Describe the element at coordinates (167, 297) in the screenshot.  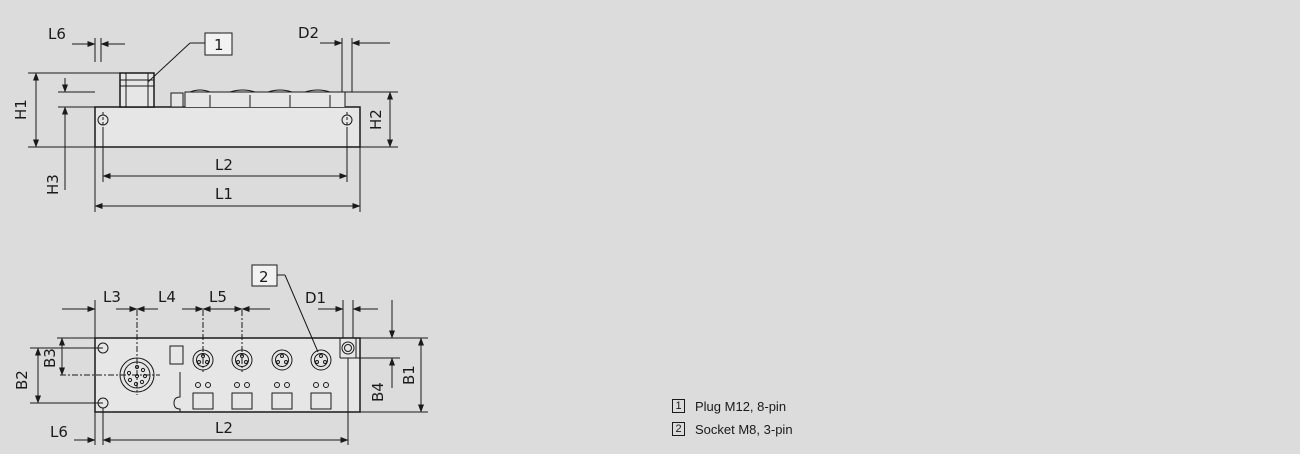
I see `label-l4: L4` at that location.